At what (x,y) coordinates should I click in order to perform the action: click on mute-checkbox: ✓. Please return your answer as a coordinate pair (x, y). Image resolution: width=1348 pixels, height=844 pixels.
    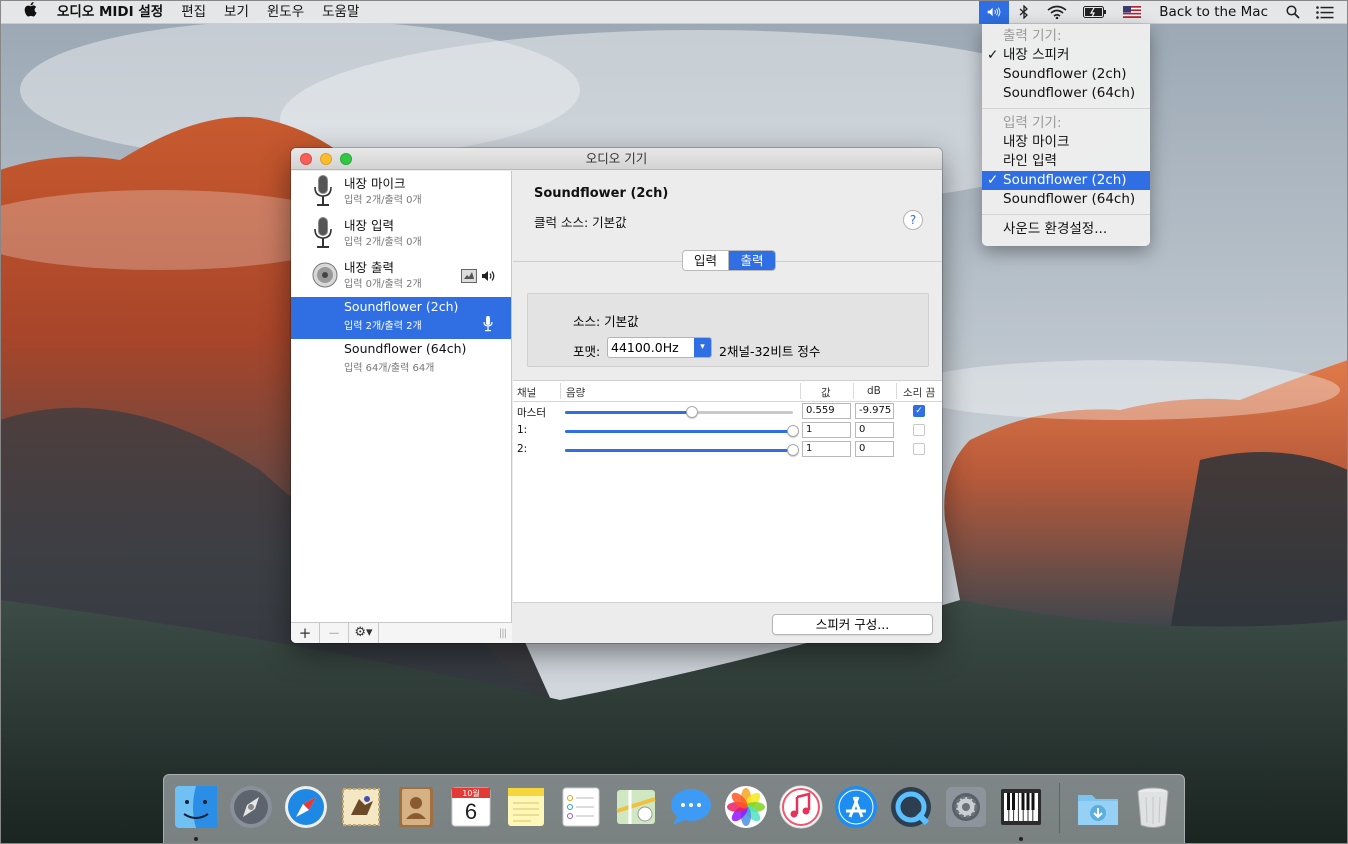
    Looking at the image, I should click on (919, 411).